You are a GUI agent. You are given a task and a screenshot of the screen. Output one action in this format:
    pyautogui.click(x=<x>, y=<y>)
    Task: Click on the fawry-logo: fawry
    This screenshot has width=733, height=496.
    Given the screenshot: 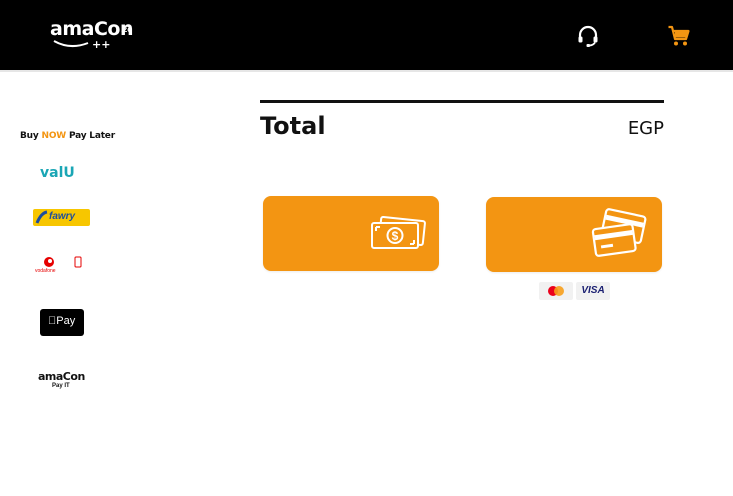 What is the action you would take?
    pyautogui.click(x=61, y=217)
    